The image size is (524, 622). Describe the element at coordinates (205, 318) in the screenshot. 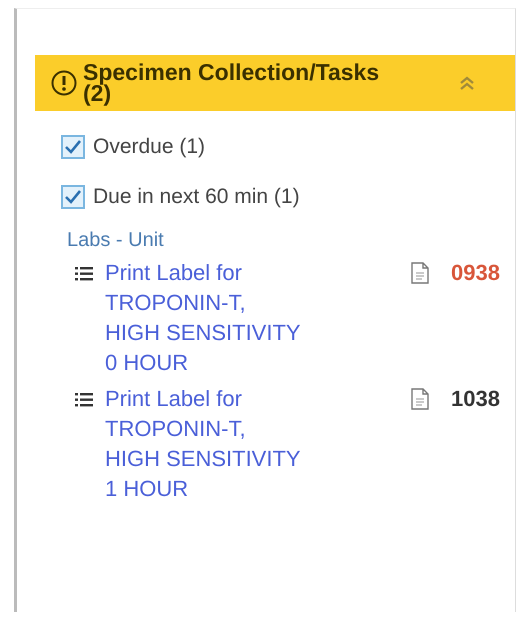

I see `task-link: Print Label for TROPONIN-T, HIGH SENSITIVITY 0 HOUR` at that location.